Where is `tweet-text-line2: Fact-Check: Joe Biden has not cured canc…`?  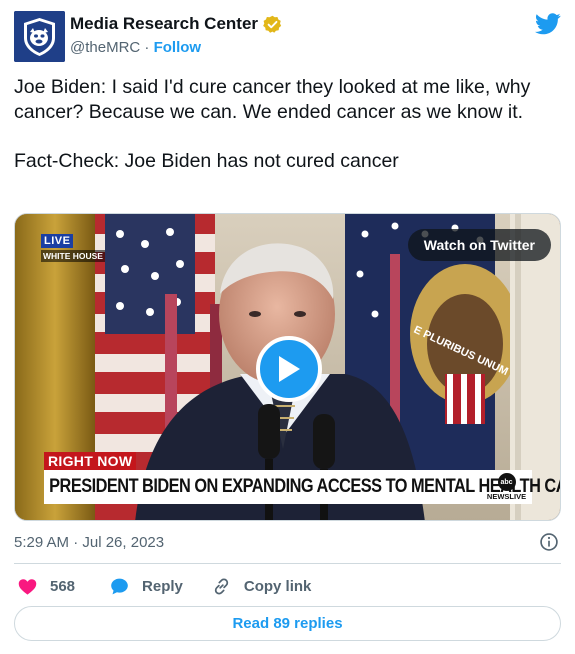
tweet-text-line2: Fact-Check: Joe Biden has not cured canc… is located at coordinates (206, 161).